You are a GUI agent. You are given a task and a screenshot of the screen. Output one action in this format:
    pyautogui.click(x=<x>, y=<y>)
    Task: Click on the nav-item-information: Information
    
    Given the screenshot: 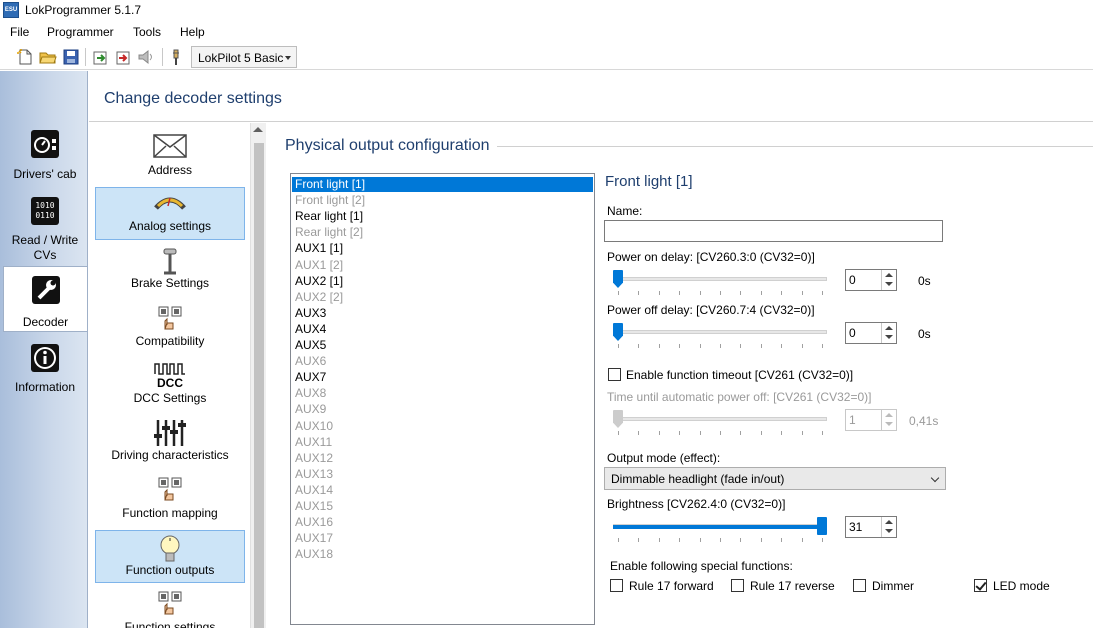 What is the action you would take?
    pyautogui.click(x=45, y=370)
    